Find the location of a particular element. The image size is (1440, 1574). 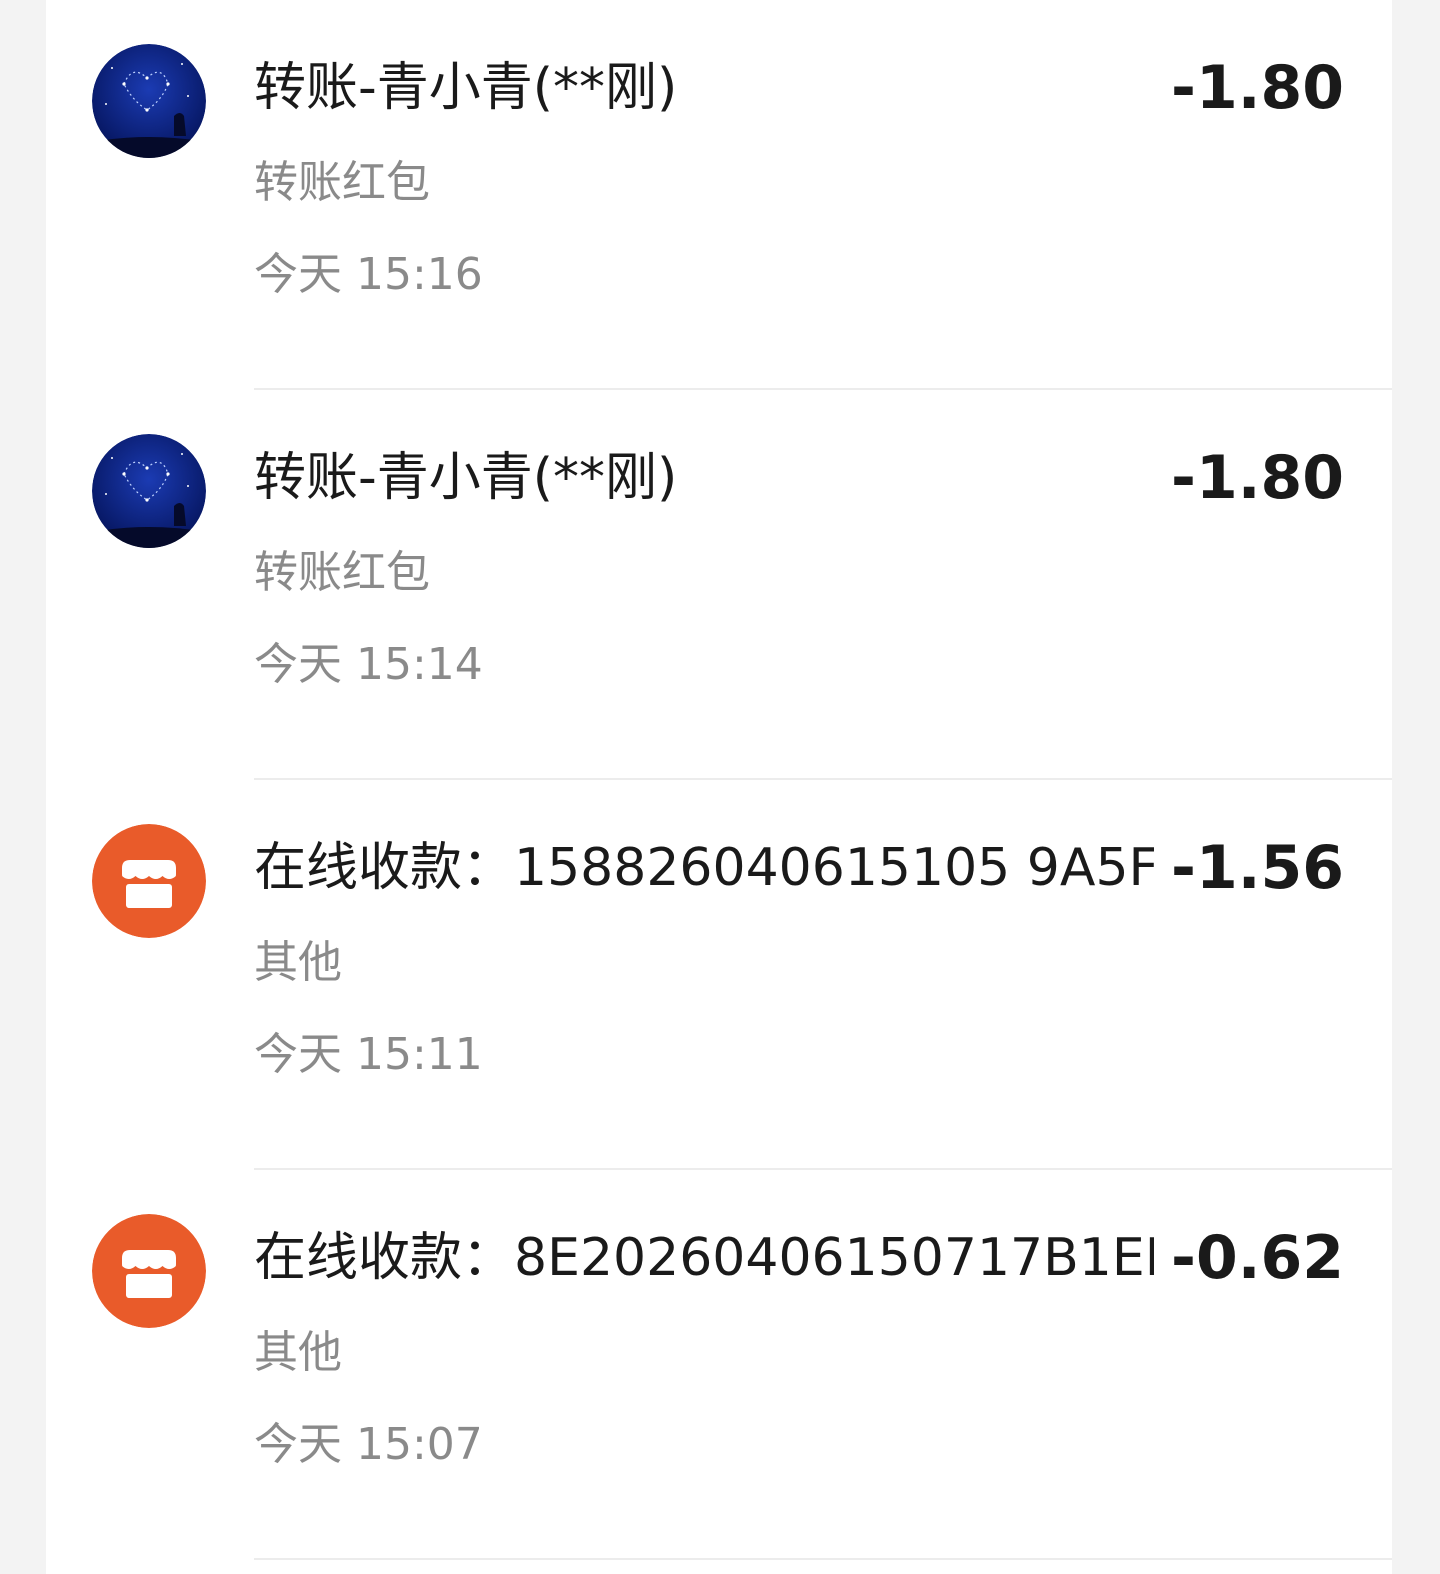

transaction-time: 今天 15:14 is located at coordinates (368, 664).